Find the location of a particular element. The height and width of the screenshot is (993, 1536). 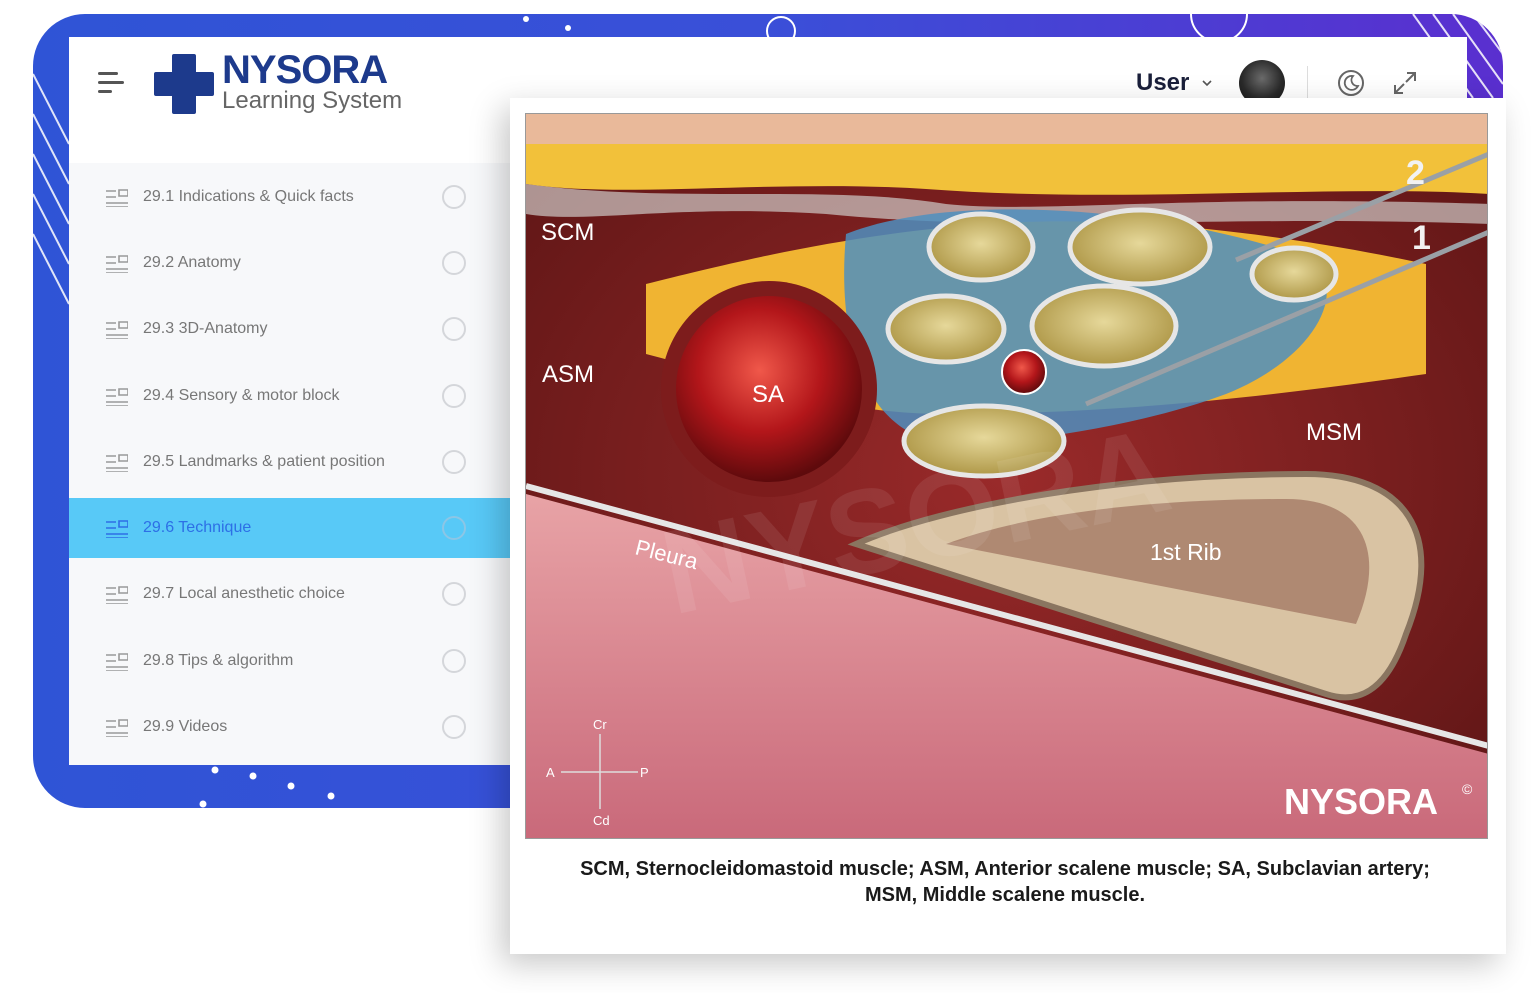

sidebar-item-technique: 29.6 Technique is located at coordinates (289, 528).